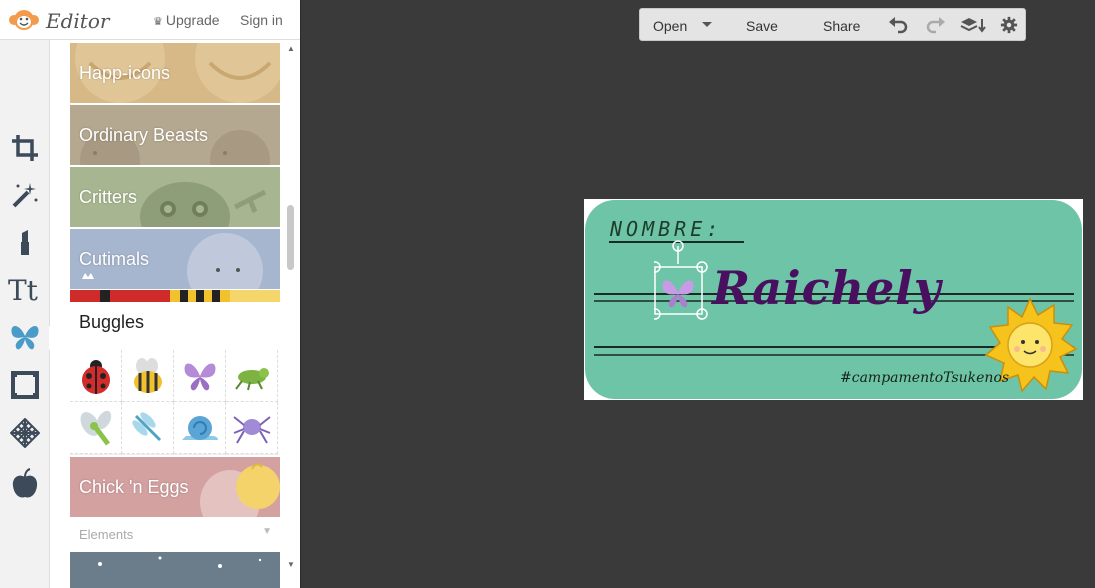  I want to click on sign-in-link: Sign in, so click(261, 20).